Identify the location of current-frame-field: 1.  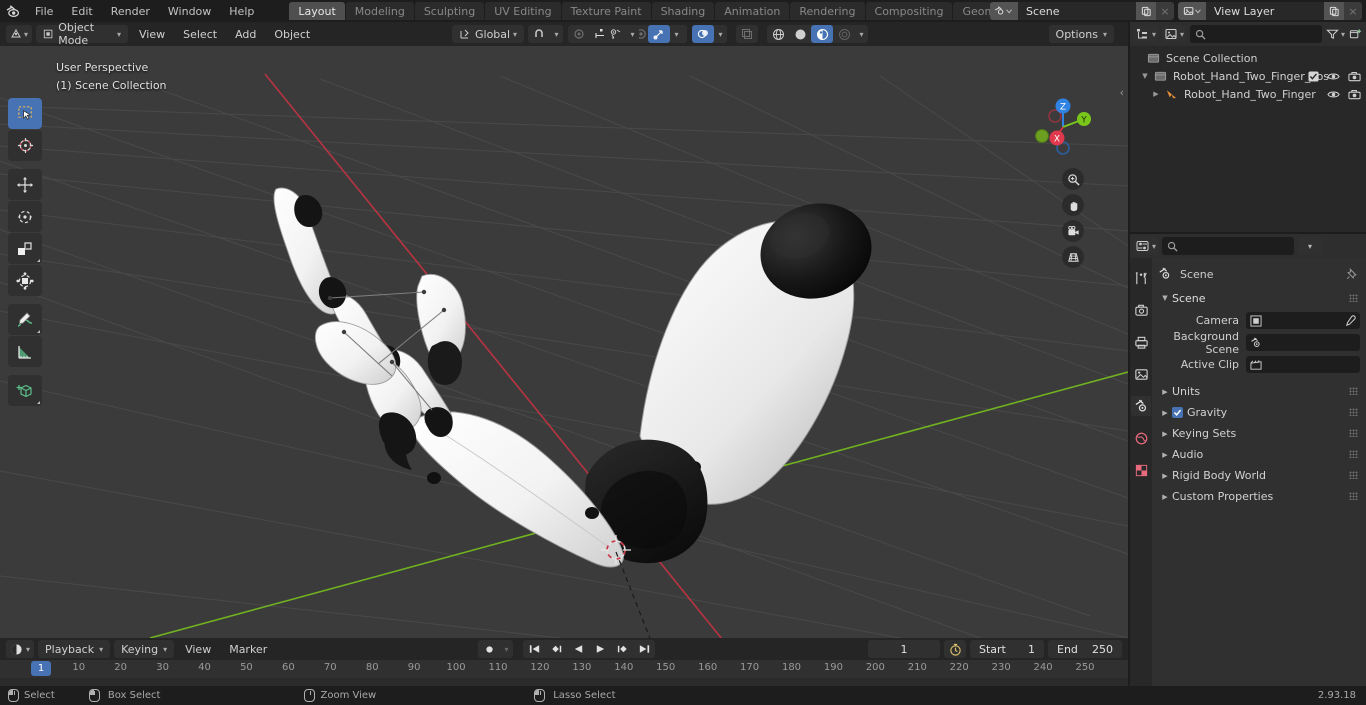
(904, 649).